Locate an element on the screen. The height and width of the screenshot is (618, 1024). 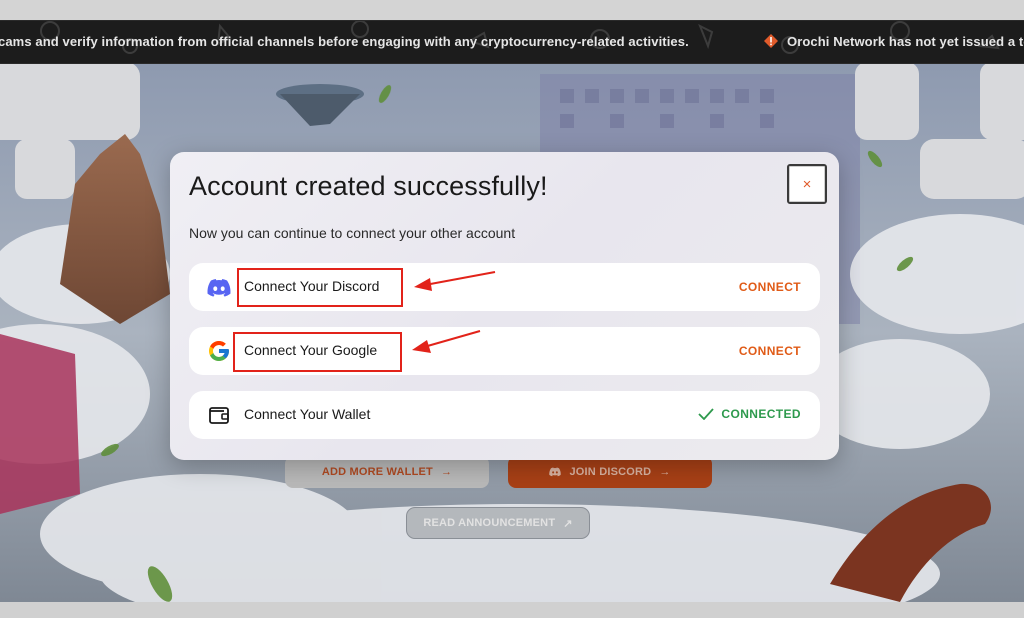
google-highlight-box is located at coordinates (317, 352).